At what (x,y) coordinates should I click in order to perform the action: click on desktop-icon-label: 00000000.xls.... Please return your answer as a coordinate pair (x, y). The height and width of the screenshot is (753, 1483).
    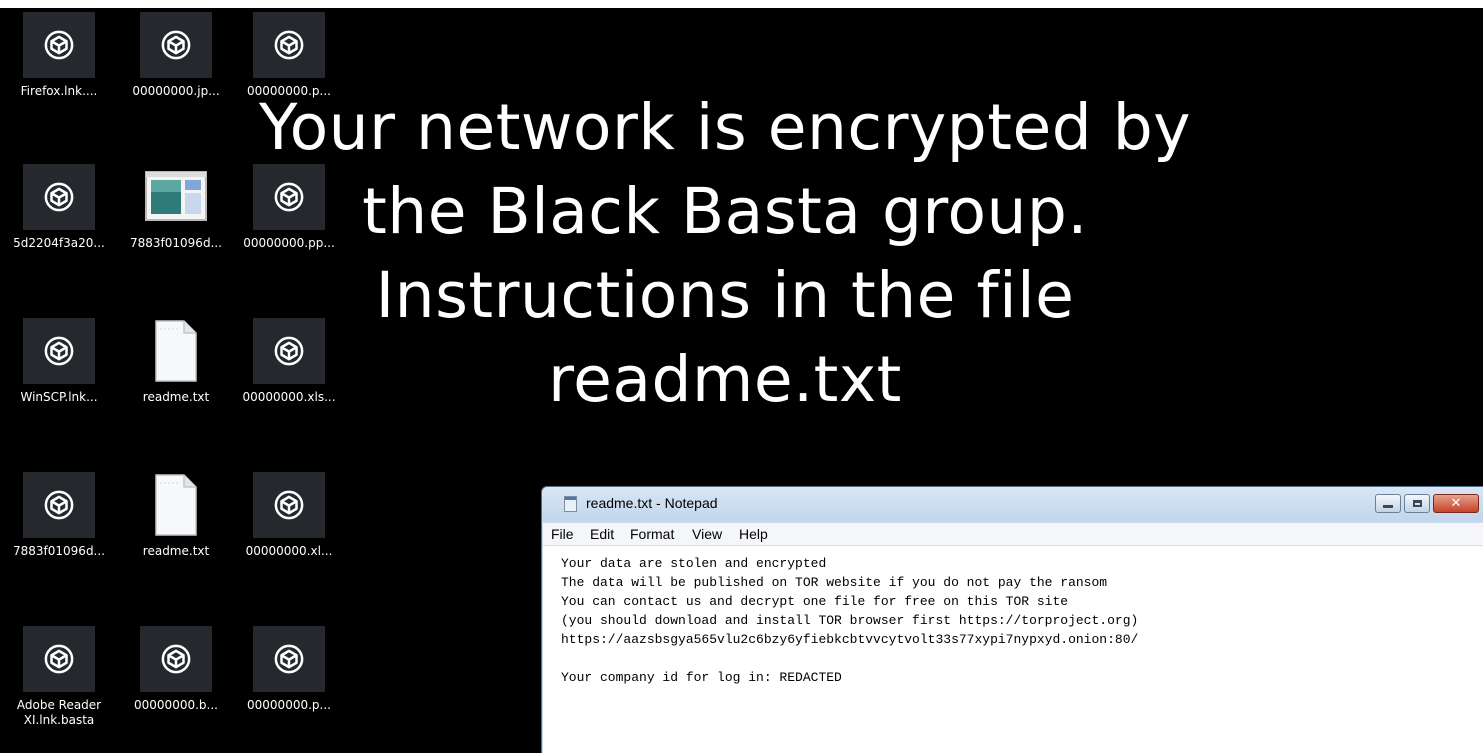
    Looking at the image, I should click on (289, 397).